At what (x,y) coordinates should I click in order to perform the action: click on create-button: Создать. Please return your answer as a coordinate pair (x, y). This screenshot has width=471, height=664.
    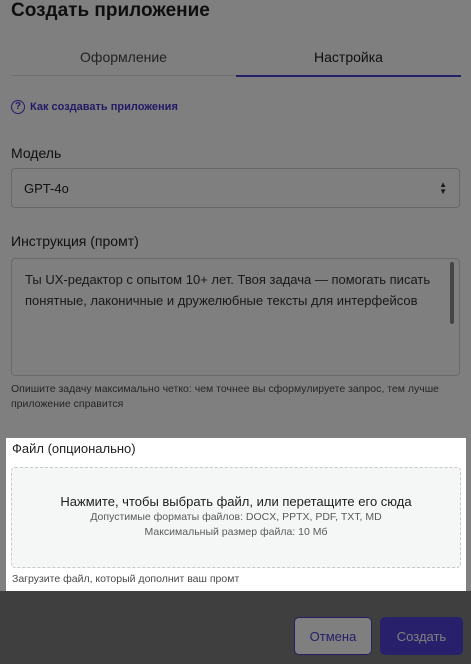
    Looking at the image, I should click on (421, 636).